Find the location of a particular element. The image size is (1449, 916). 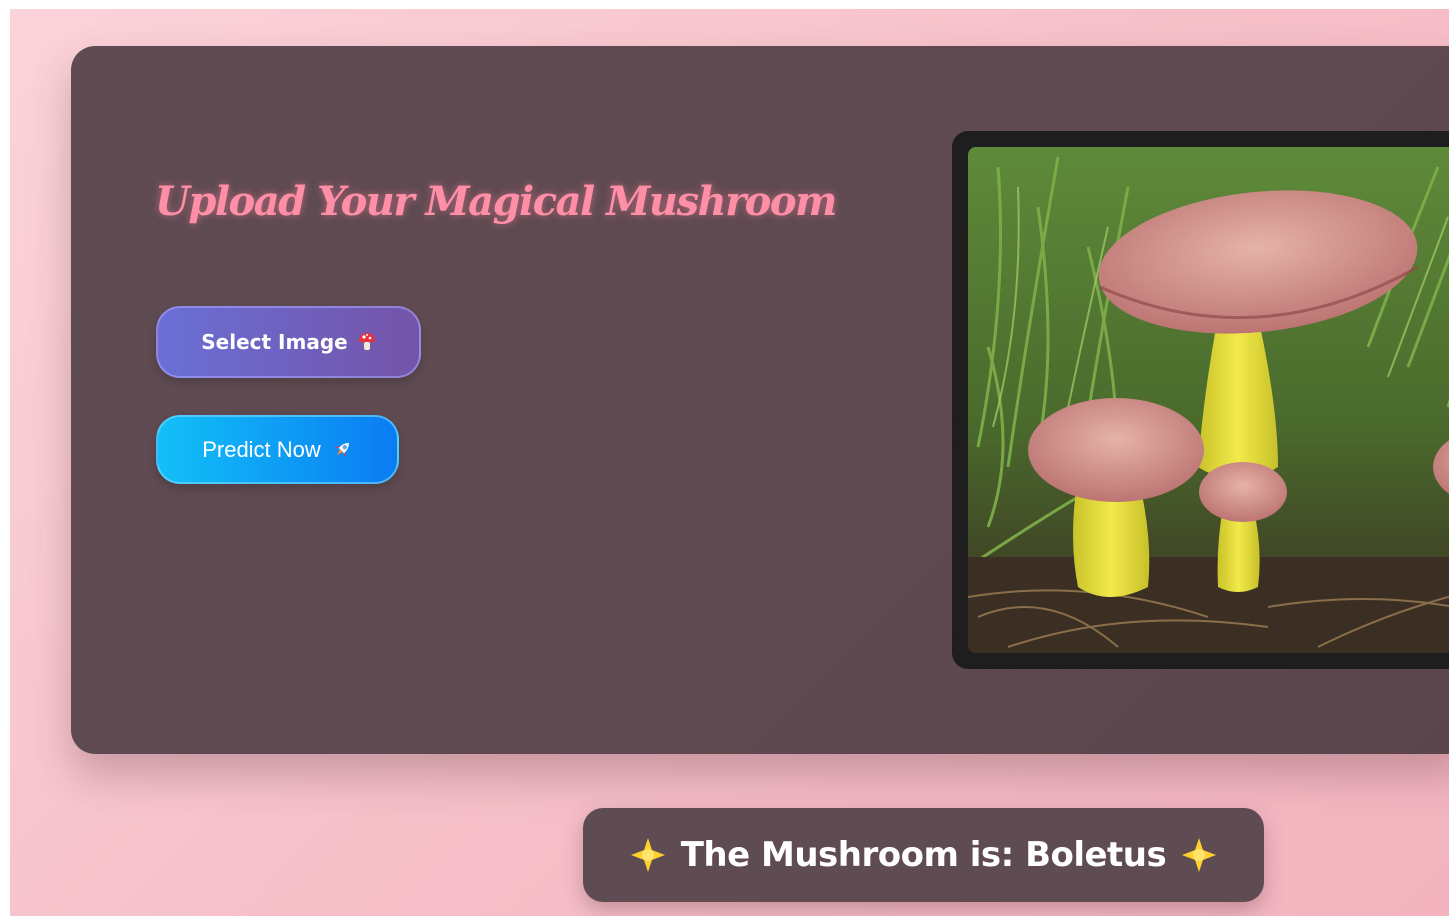

page-title: Upload Your Magical Mushroom is located at coordinates (496, 201).